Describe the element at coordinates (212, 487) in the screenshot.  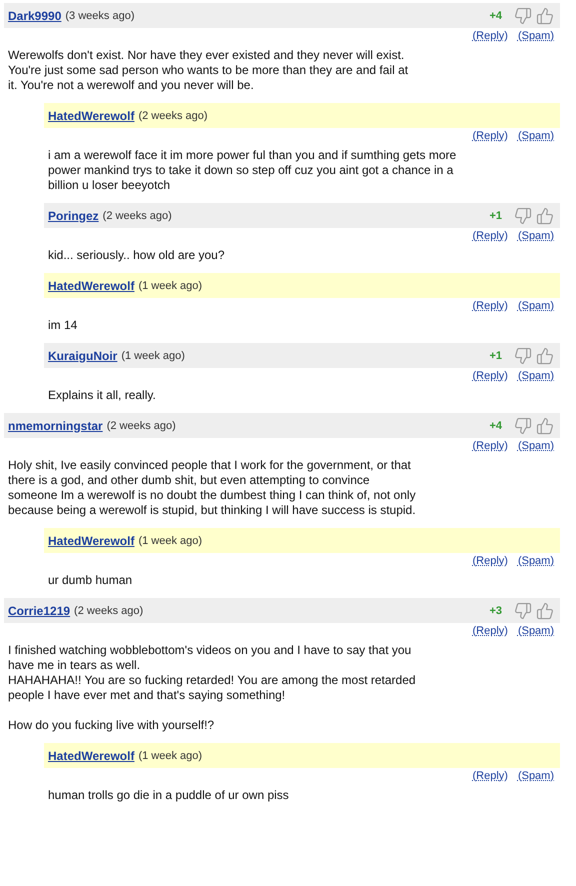
I see `comment-text: Holy shit, Ive easily convinced people that I work for the government, or that there is a god, and other dumb shit, but even attempting to convince someone Im a werewolf is no doubt the dumbest thing I can think of, not only because being a werewolf is stupid, but thinking I will have success is stupid.` at that location.